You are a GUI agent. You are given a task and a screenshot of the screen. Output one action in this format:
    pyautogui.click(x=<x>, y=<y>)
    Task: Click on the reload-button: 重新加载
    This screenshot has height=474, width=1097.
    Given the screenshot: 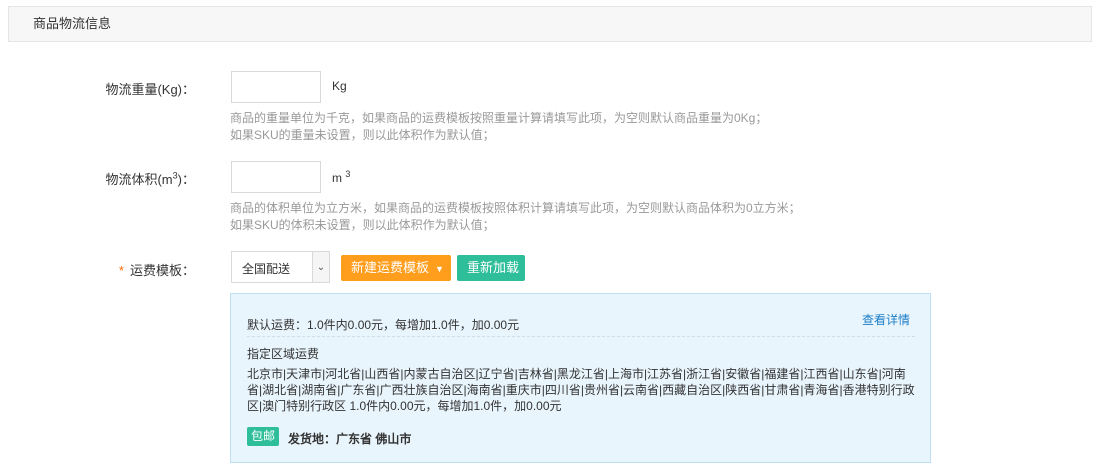 What is the action you would take?
    pyautogui.click(x=491, y=268)
    